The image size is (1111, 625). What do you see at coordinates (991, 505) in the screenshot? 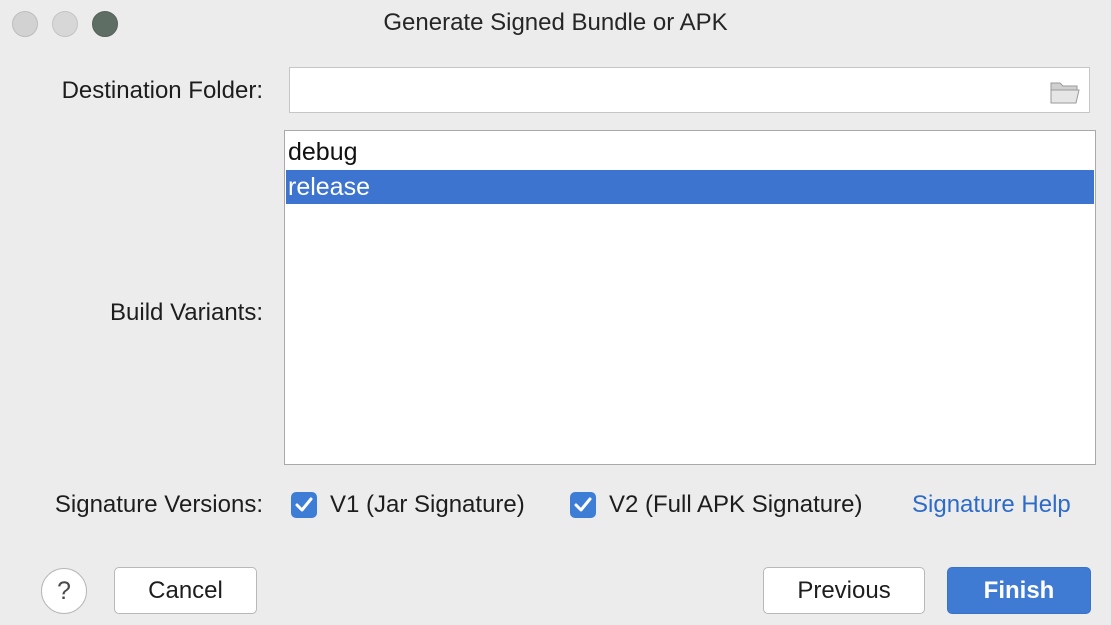
I see `signature-help-link: Signature Help` at bounding box center [991, 505].